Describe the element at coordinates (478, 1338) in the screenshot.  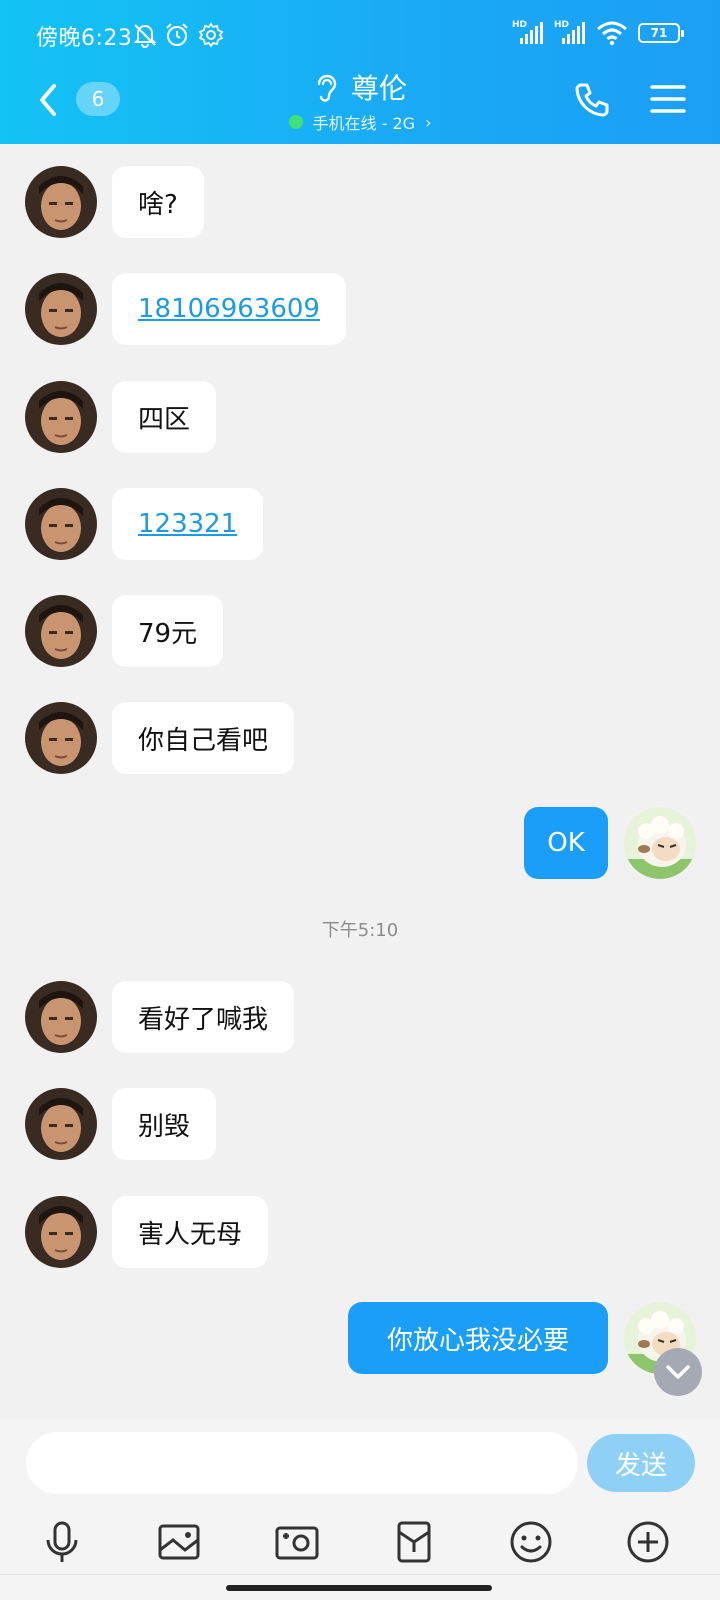
I see `my-message-bubble: 你放心我没必要` at that location.